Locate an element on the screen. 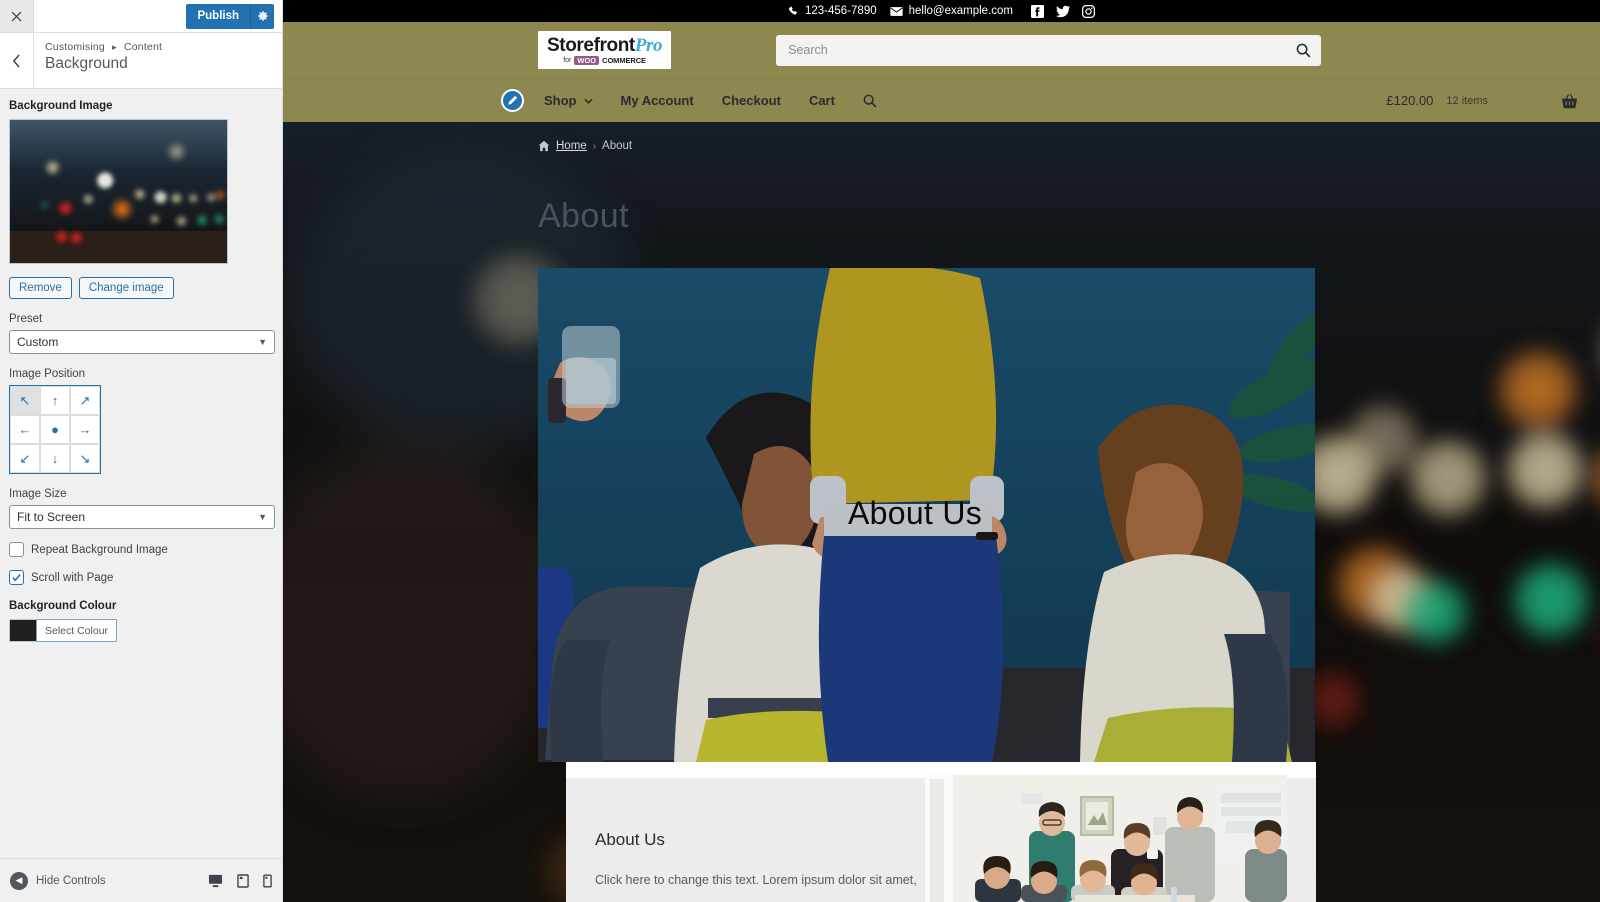 The image size is (1600, 902). hide-controls-button: ◀ Hide Controls is located at coordinates (58, 880).